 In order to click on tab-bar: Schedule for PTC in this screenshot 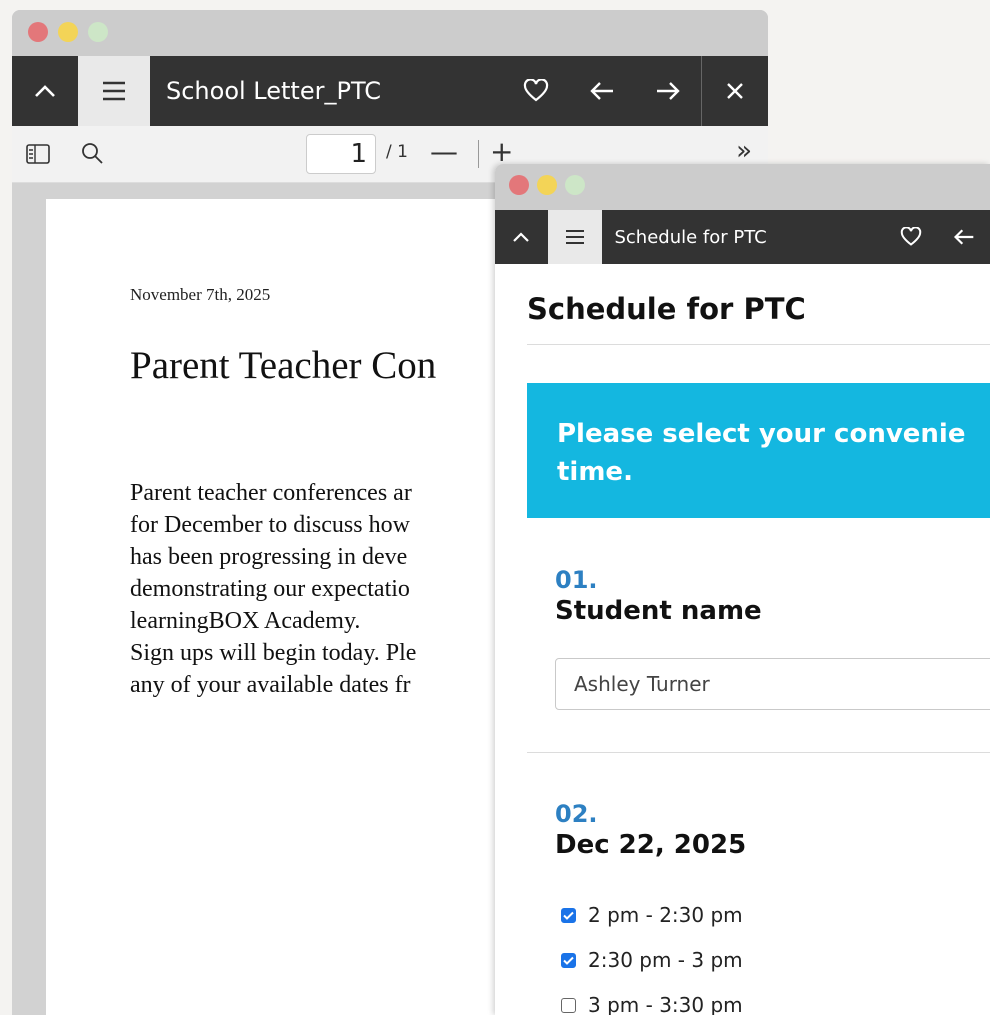, I will do `click(742, 237)`.